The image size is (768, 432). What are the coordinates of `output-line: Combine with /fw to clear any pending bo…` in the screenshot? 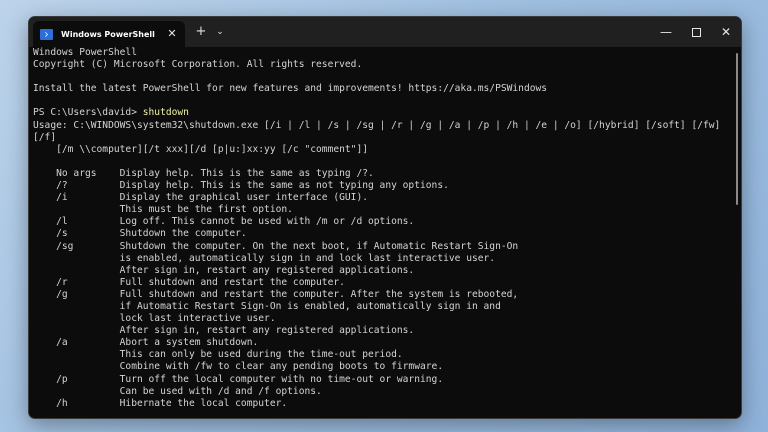 It's located at (238, 367).